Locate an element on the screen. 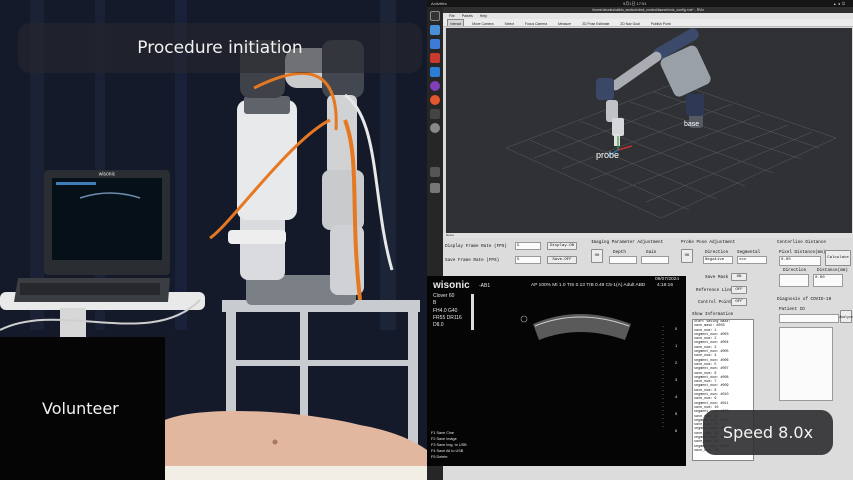 Image resolution: width=853 pixels, height=480 pixels. power-icon: ⏻ is located at coordinates (844, 3).